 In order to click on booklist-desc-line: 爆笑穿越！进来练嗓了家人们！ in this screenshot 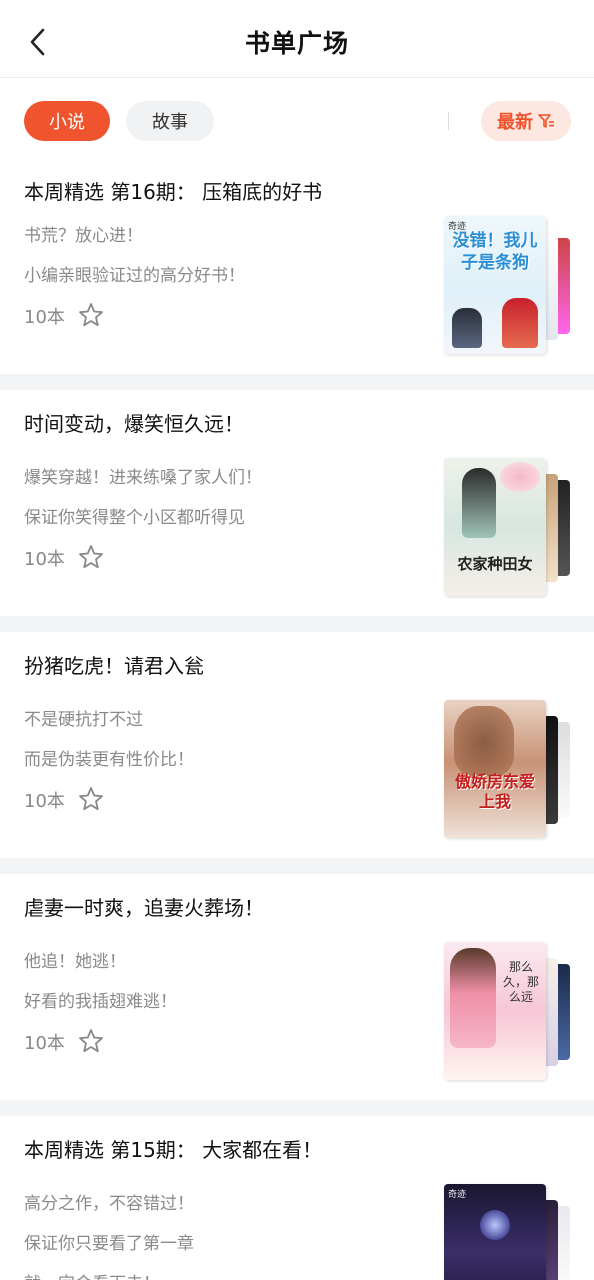, I will do `click(143, 478)`.